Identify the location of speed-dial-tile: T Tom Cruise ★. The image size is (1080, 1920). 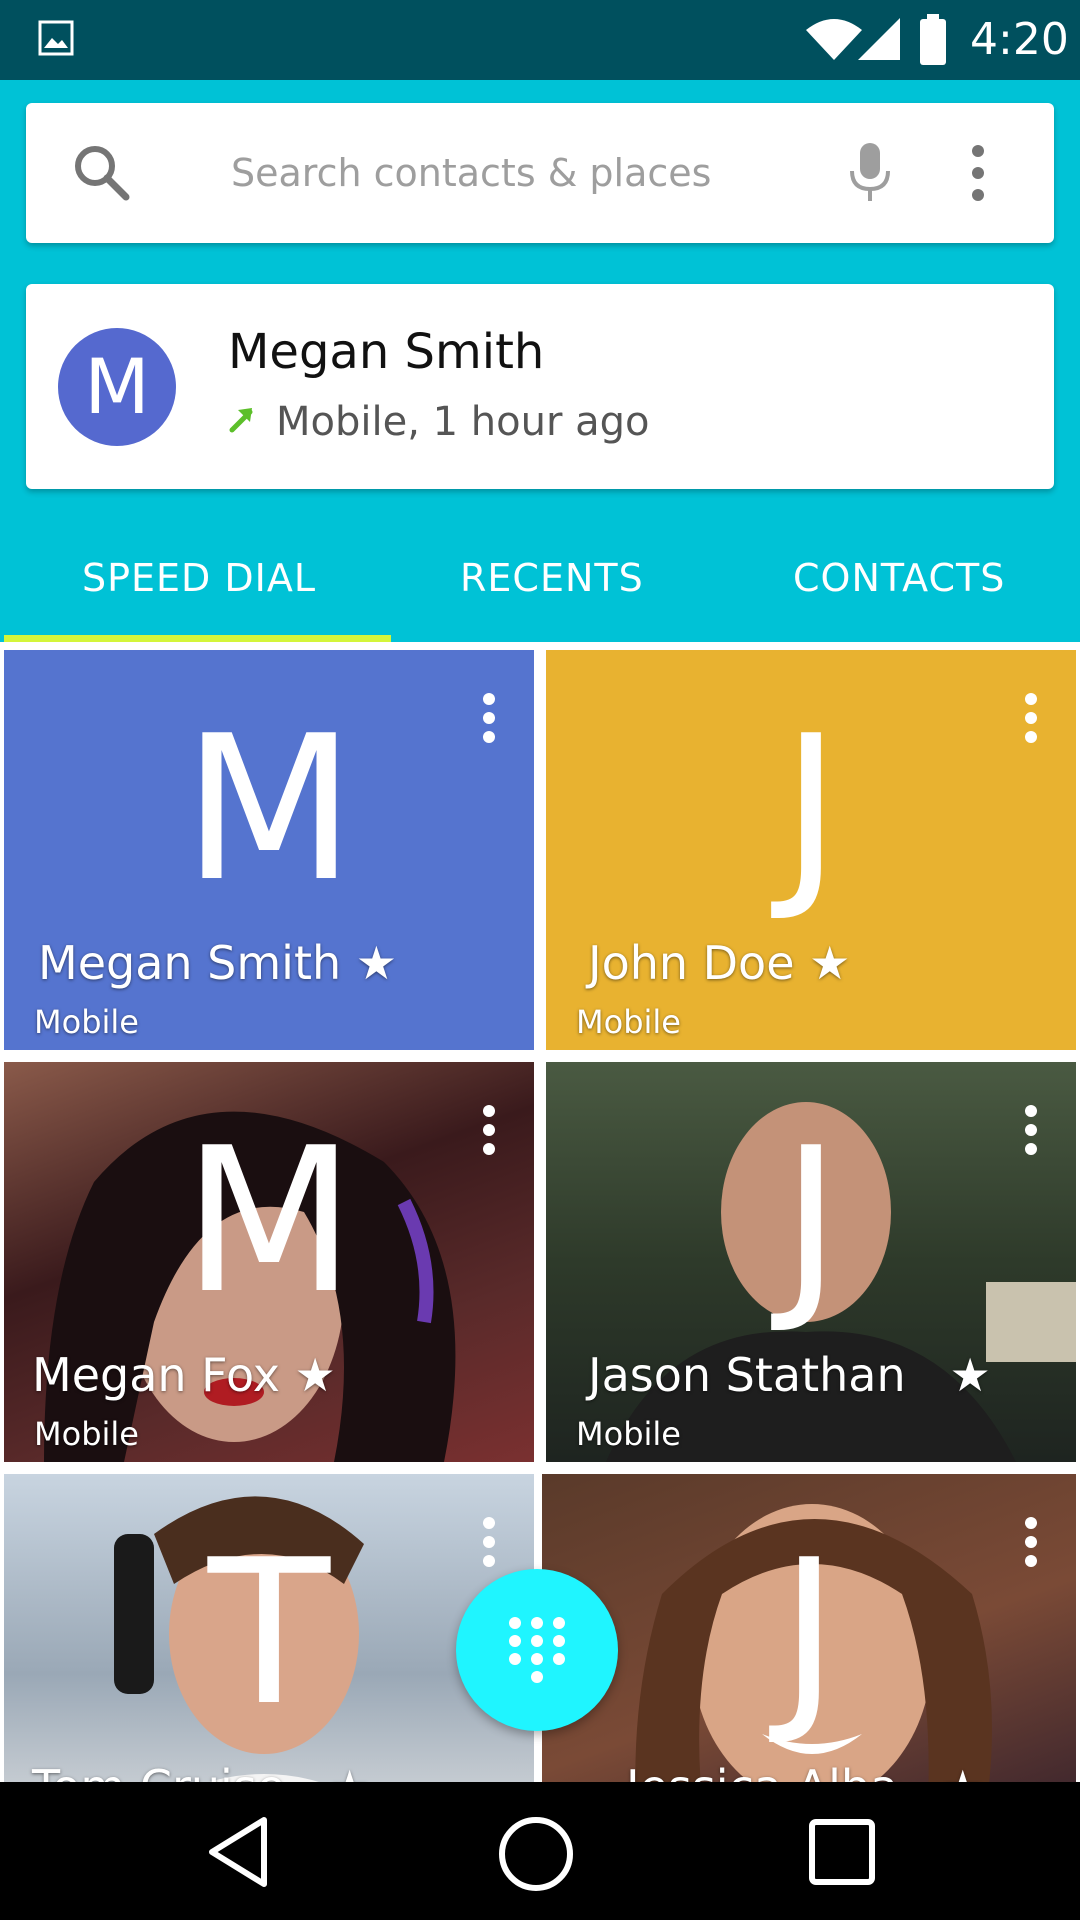
(269, 1628).